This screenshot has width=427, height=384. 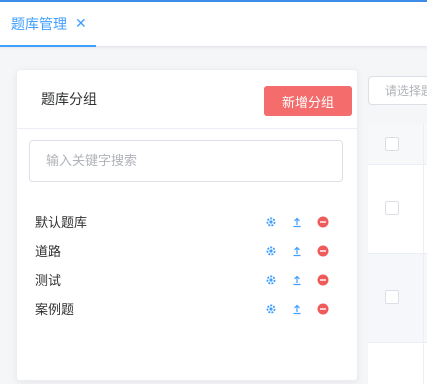 What do you see at coordinates (185, 279) in the screenshot?
I see `list-item: 测试` at bounding box center [185, 279].